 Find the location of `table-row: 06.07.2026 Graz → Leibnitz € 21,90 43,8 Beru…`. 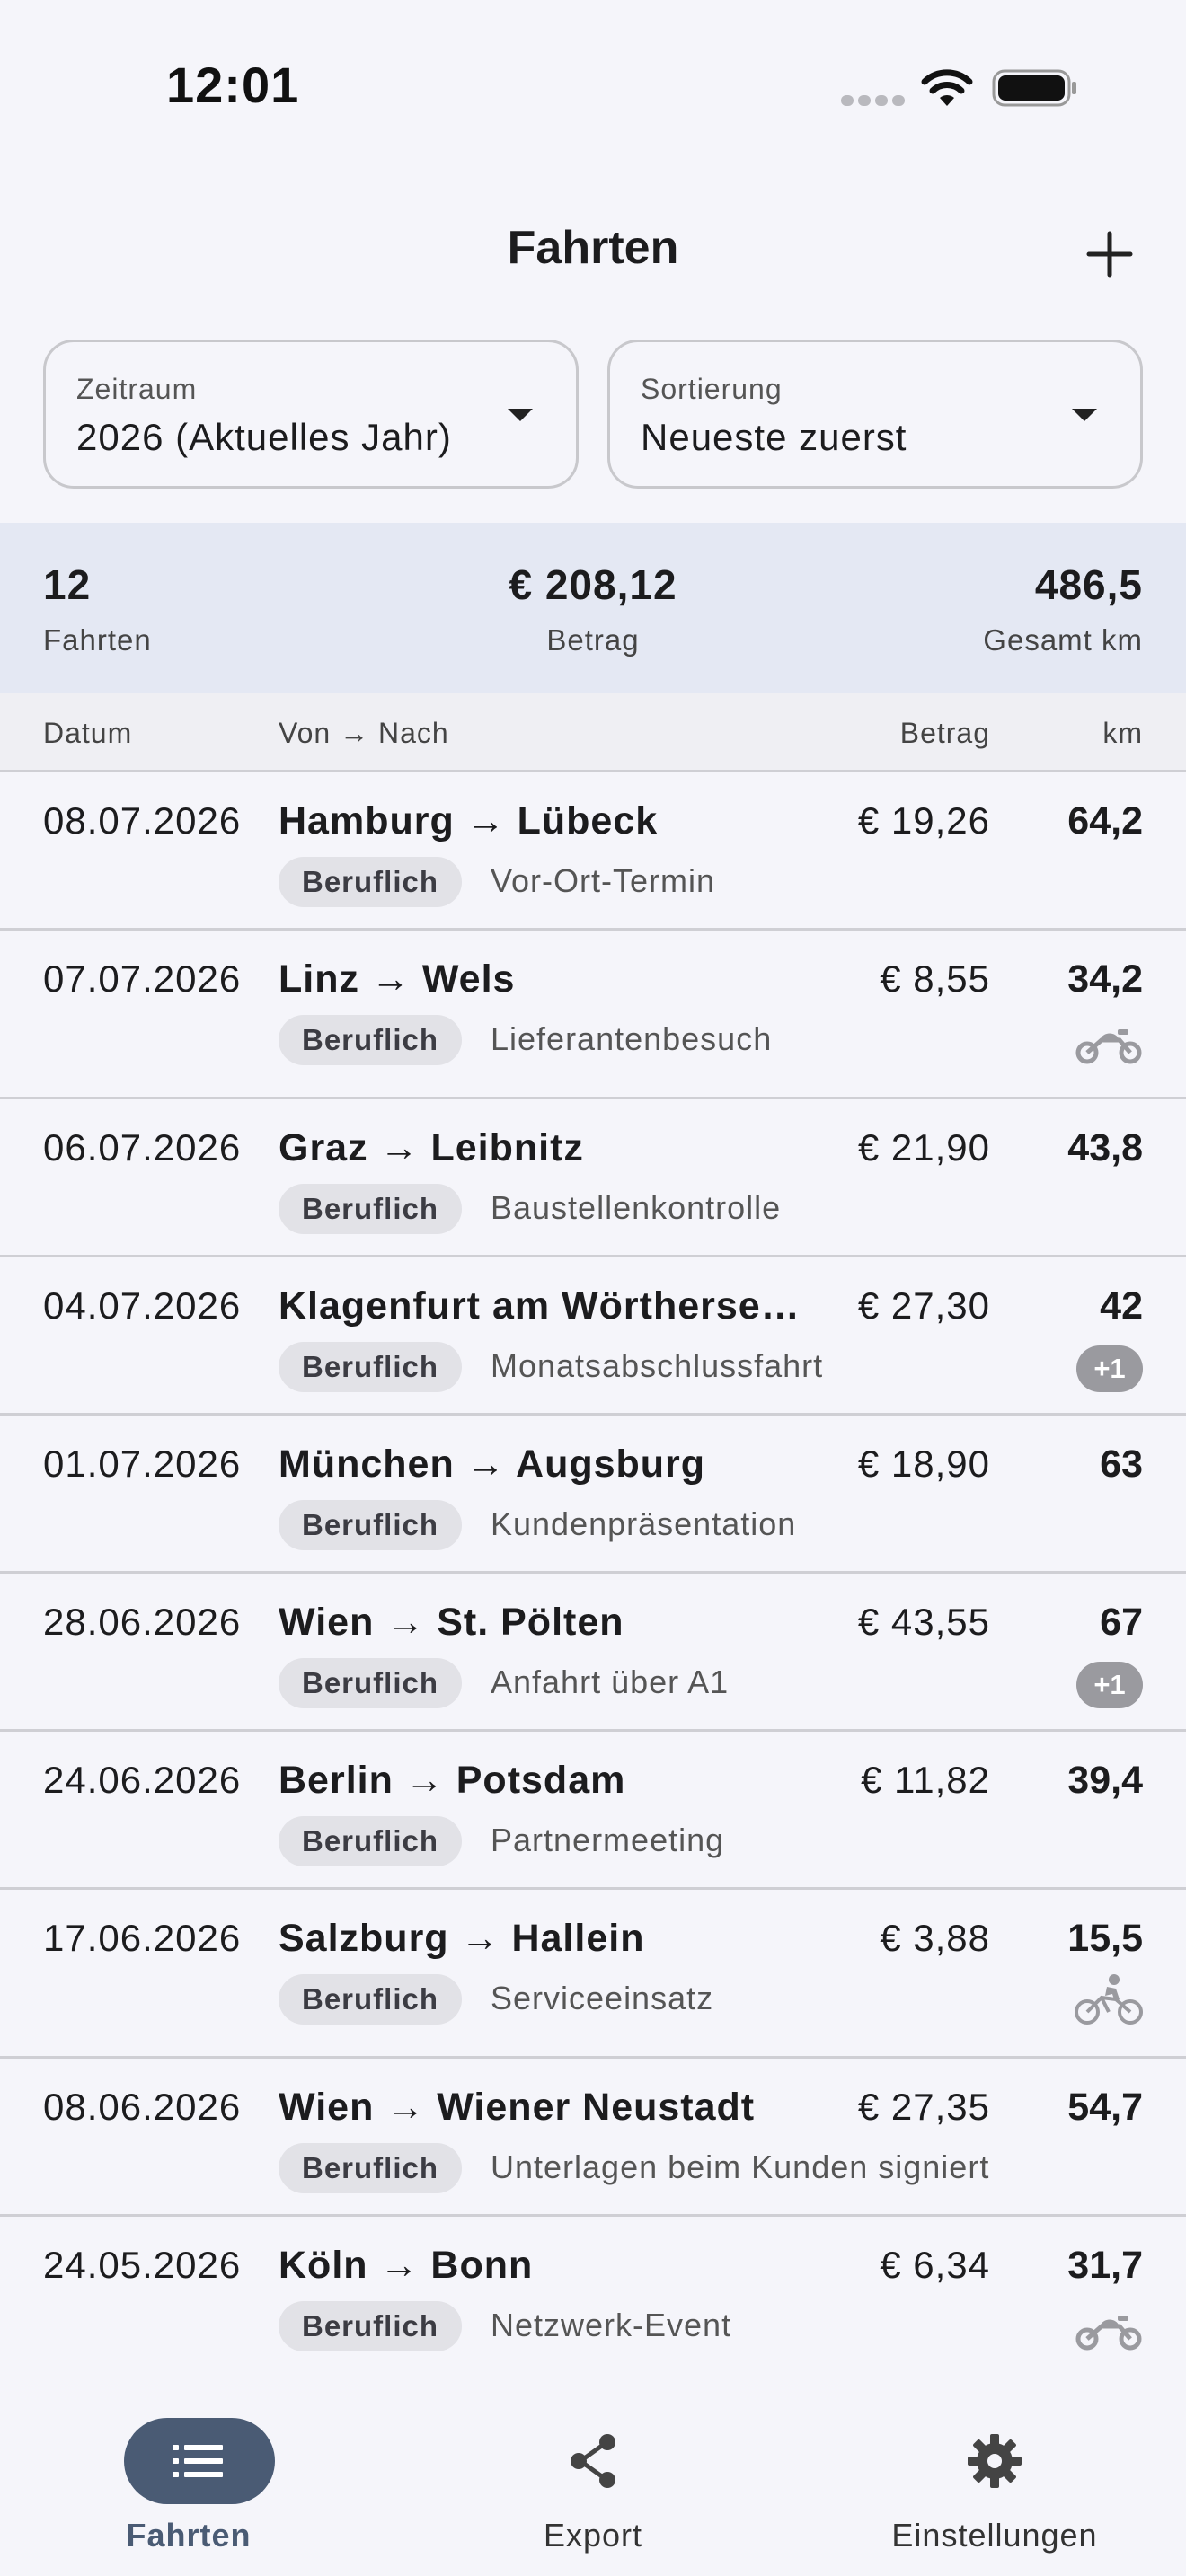

table-row: 06.07.2026 Graz → Leibnitz € 21,90 43,8 Beru… is located at coordinates (593, 1178).